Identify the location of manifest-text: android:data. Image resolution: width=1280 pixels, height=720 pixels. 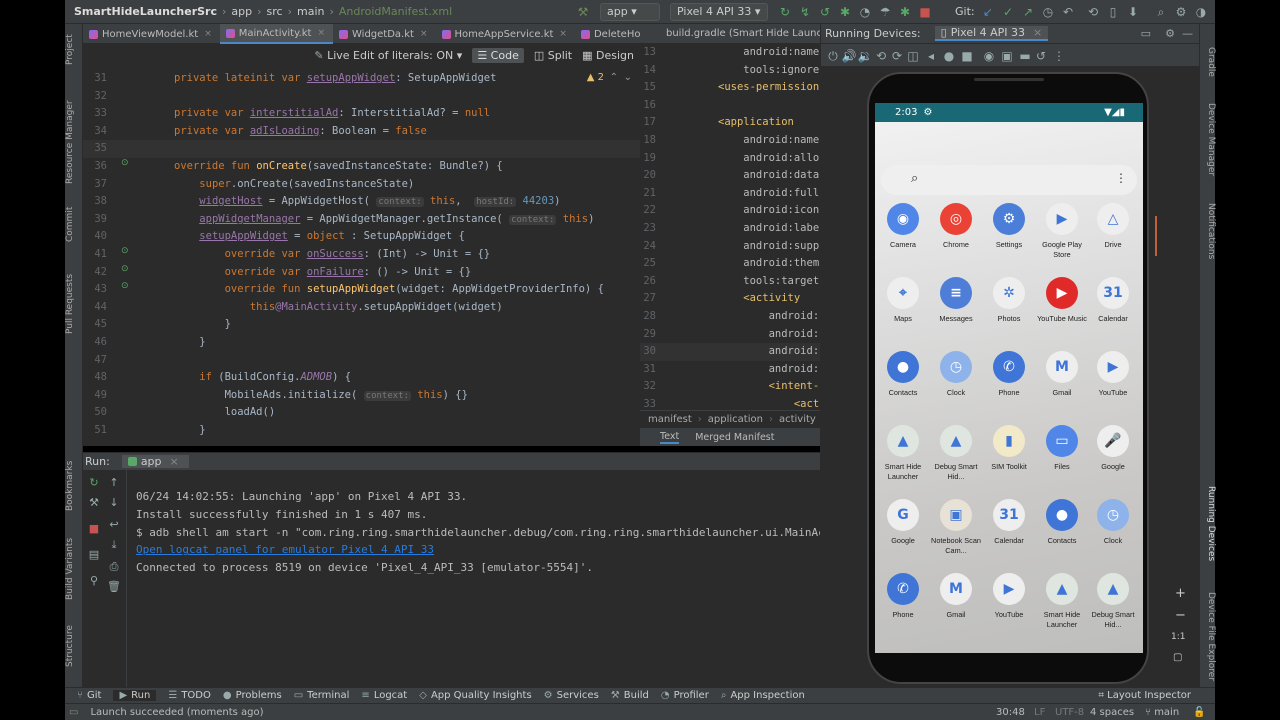
(768, 176).